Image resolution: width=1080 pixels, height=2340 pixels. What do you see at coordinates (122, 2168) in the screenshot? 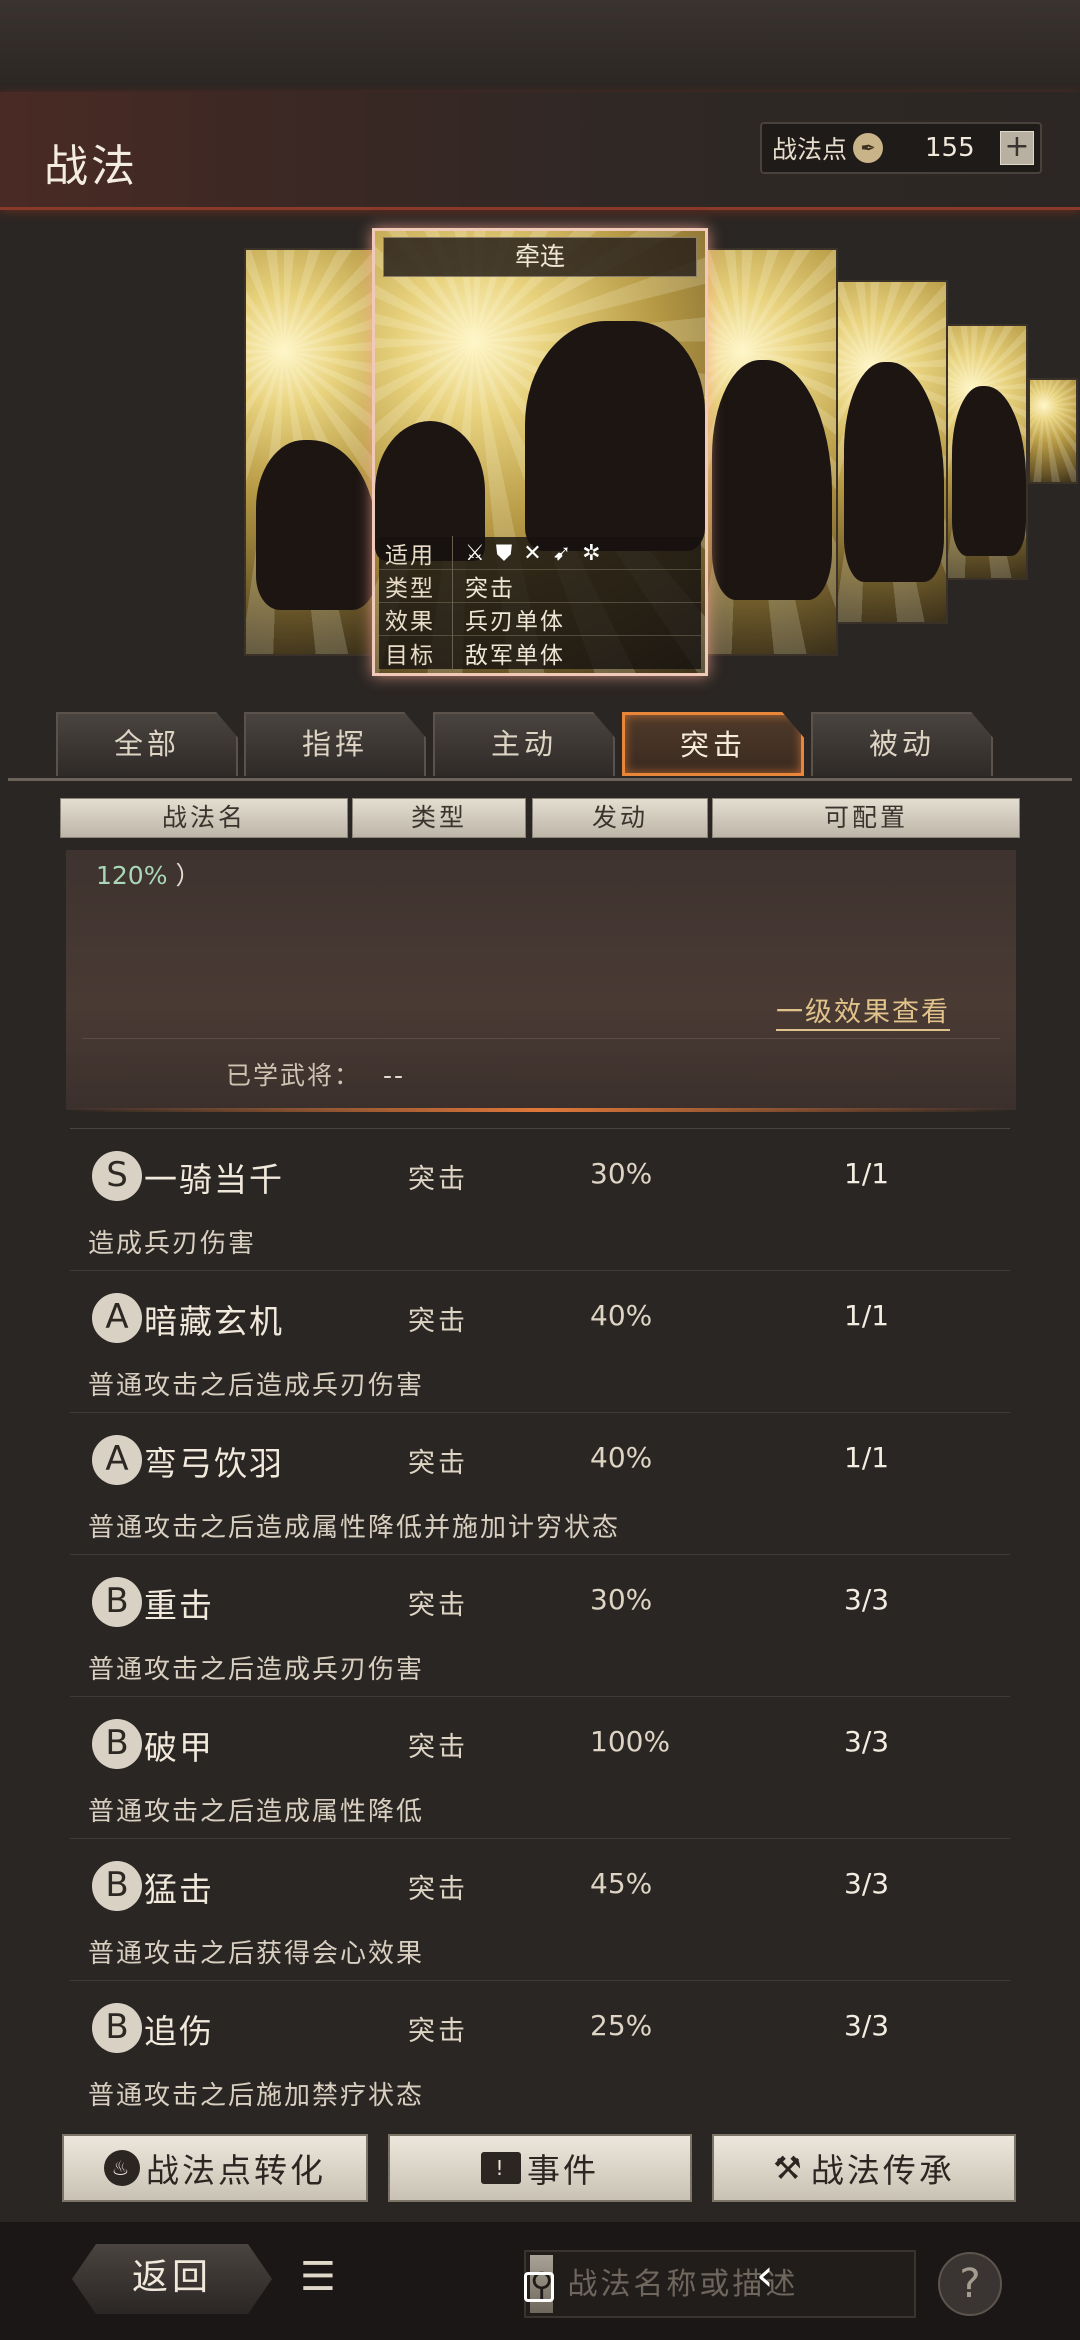
I see `flame-icon: ♨` at bounding box center [122, 2168].